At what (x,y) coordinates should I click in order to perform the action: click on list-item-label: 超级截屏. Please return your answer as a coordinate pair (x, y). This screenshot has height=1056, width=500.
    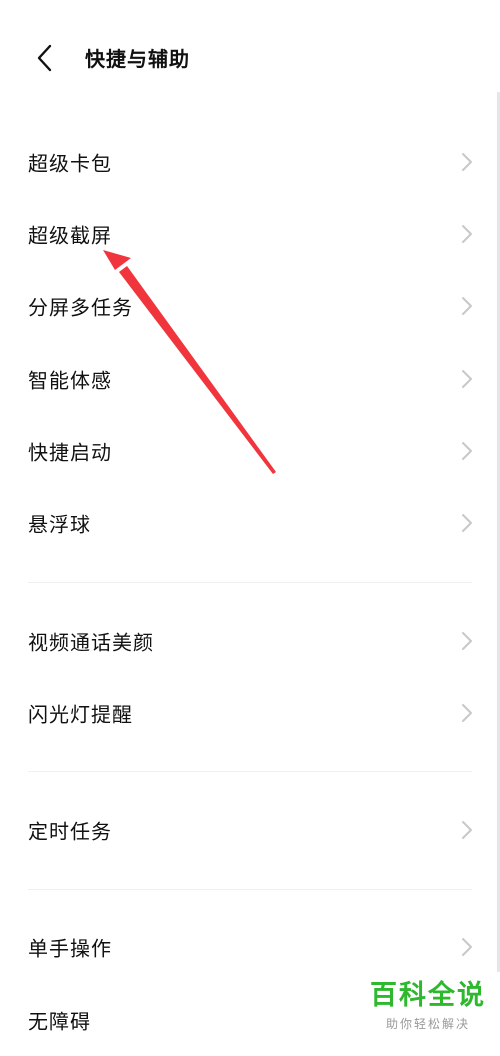
    Looking at the image, I should click on (70, 235).